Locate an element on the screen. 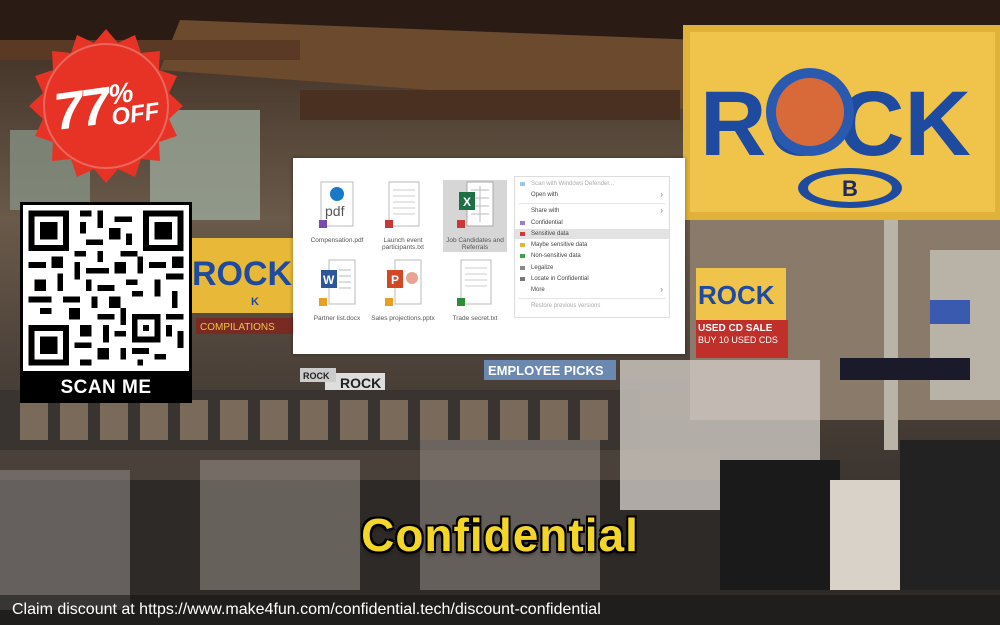 This screenshot has height=625, width=1000. edge-pdf-icon: pdf is located at coordinates (336, 204).